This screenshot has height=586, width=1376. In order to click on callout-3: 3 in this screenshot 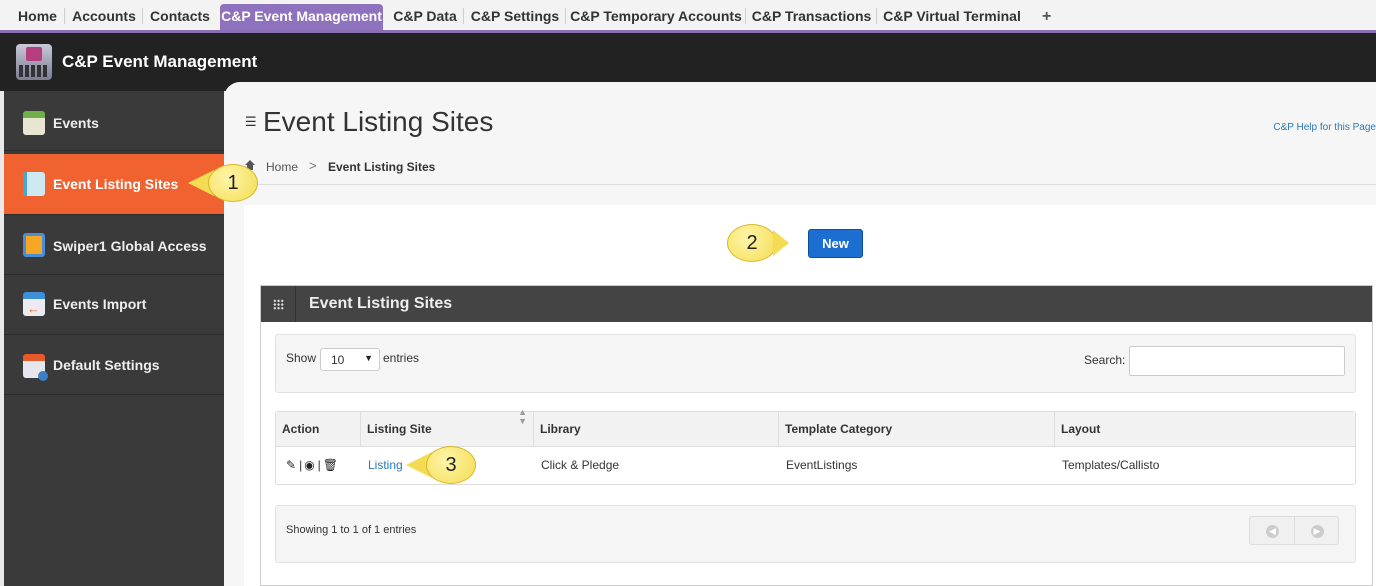, I will do `click(441, 465)`.